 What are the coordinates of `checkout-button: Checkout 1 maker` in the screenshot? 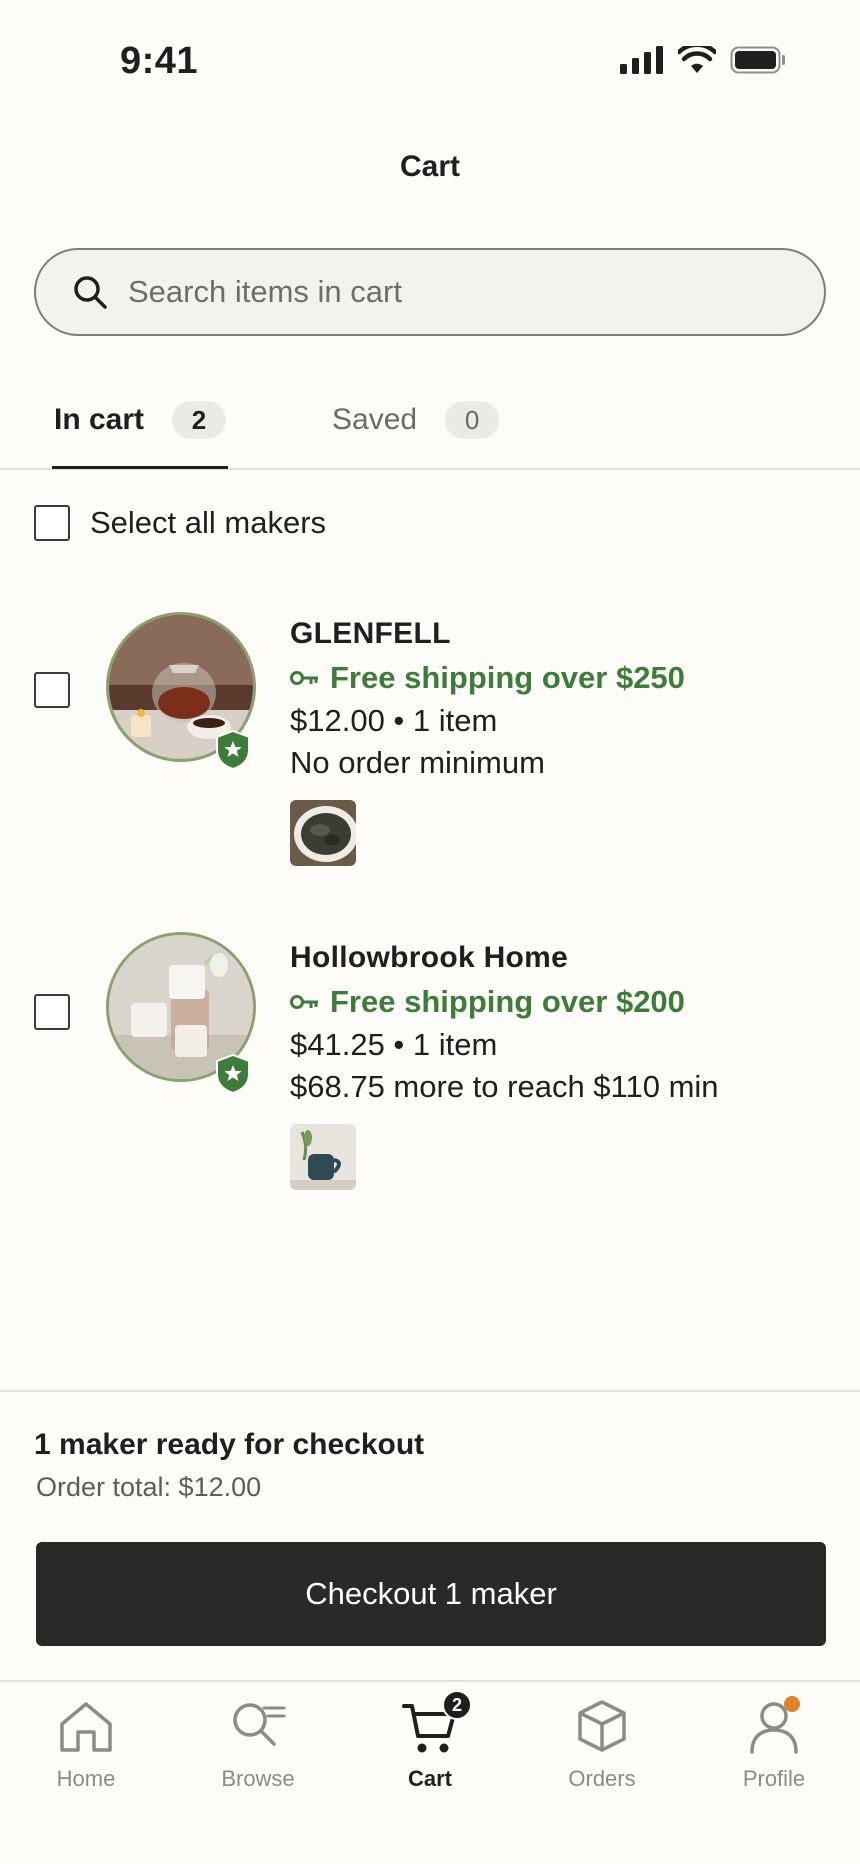 It's located at (431, 1594).